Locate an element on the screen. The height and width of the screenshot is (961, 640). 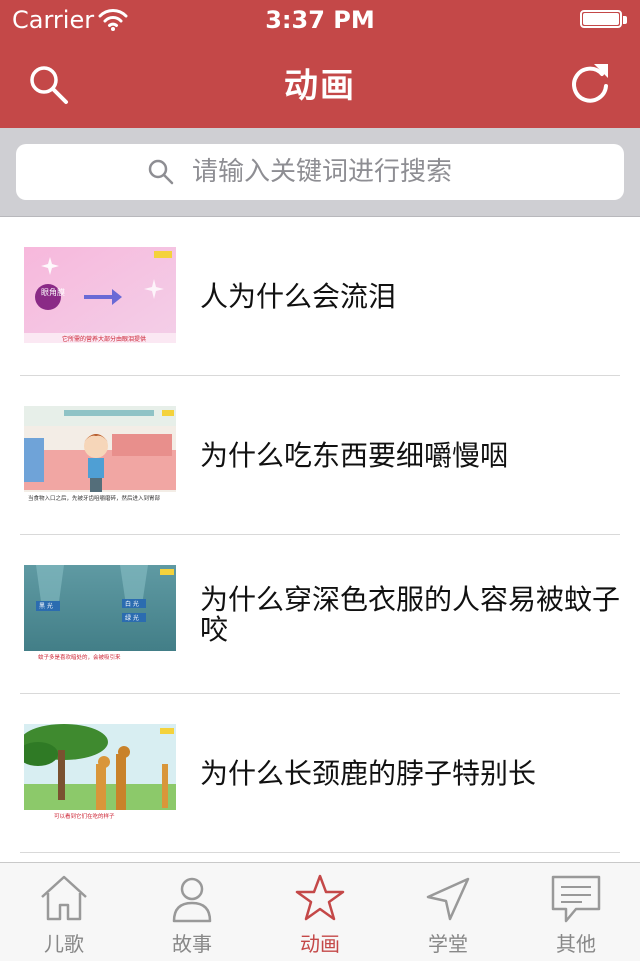
search-area is located at coordinates (320, 172).